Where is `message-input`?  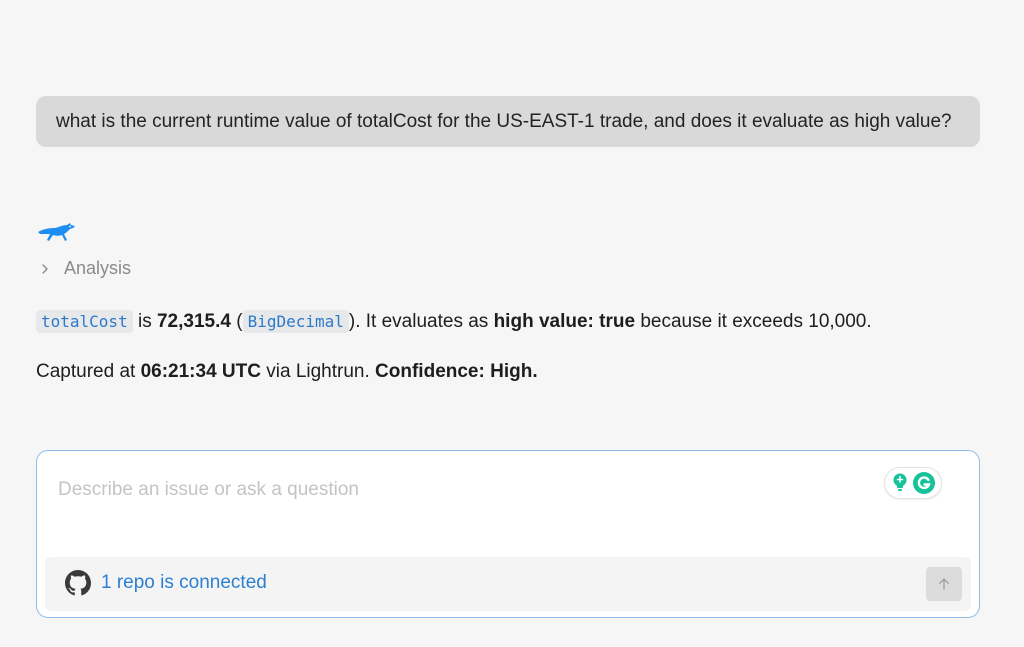 message-input is located at coordinates (458, 499).